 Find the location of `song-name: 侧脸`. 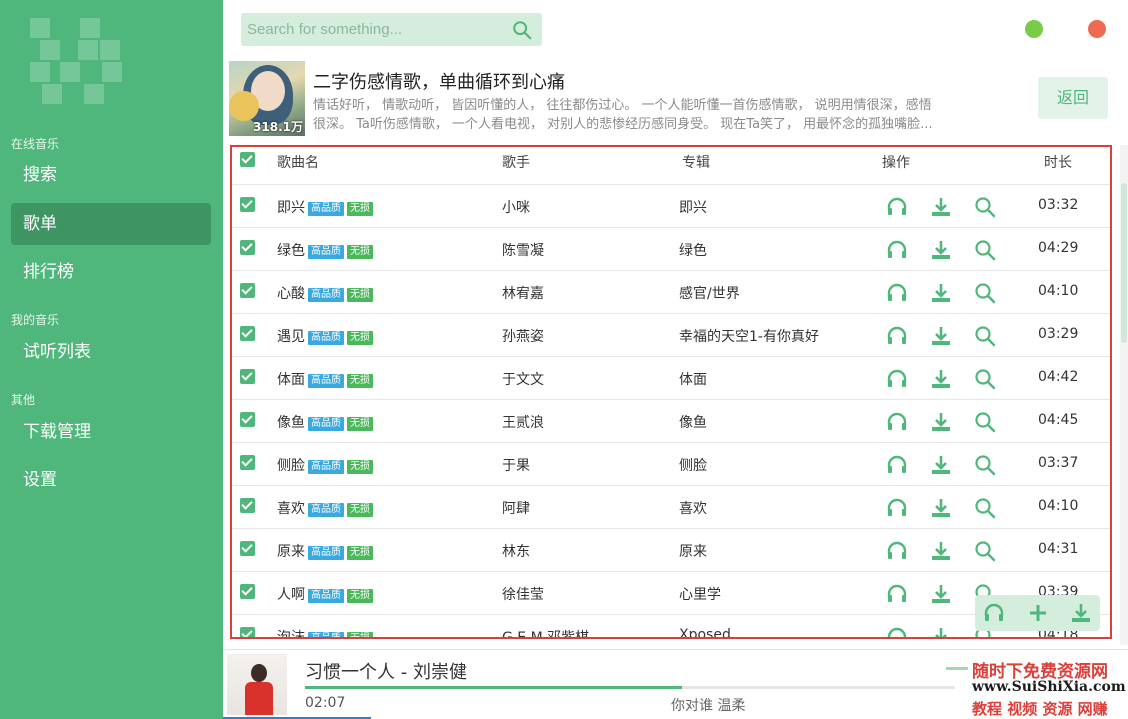

song-name: 侧脸 is located at coordinates (291, 466).